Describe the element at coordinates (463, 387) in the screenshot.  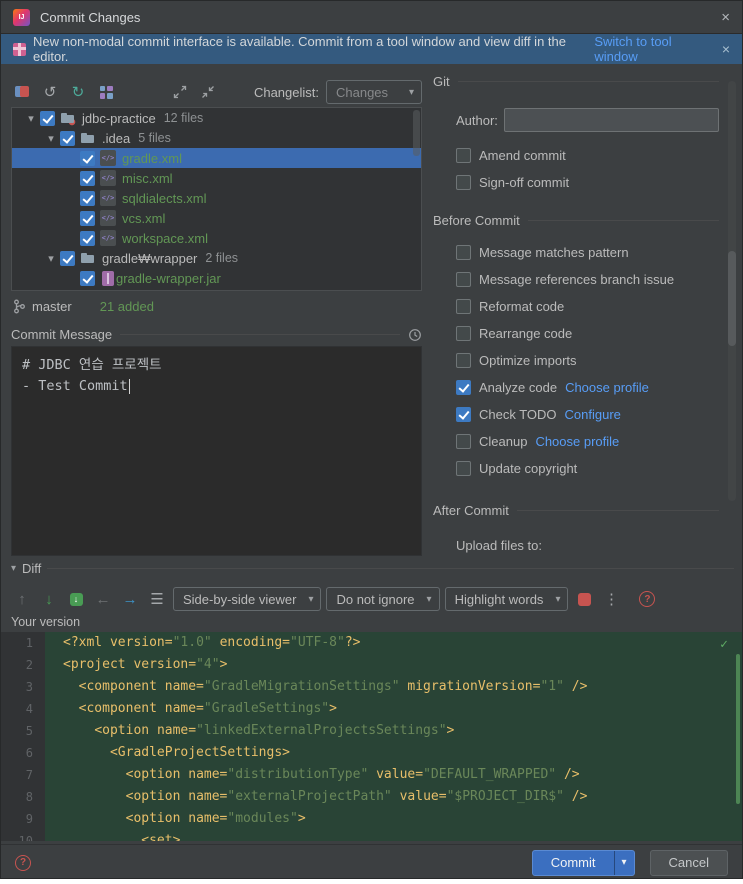
I see `analyze-code-checkbox` at that location.